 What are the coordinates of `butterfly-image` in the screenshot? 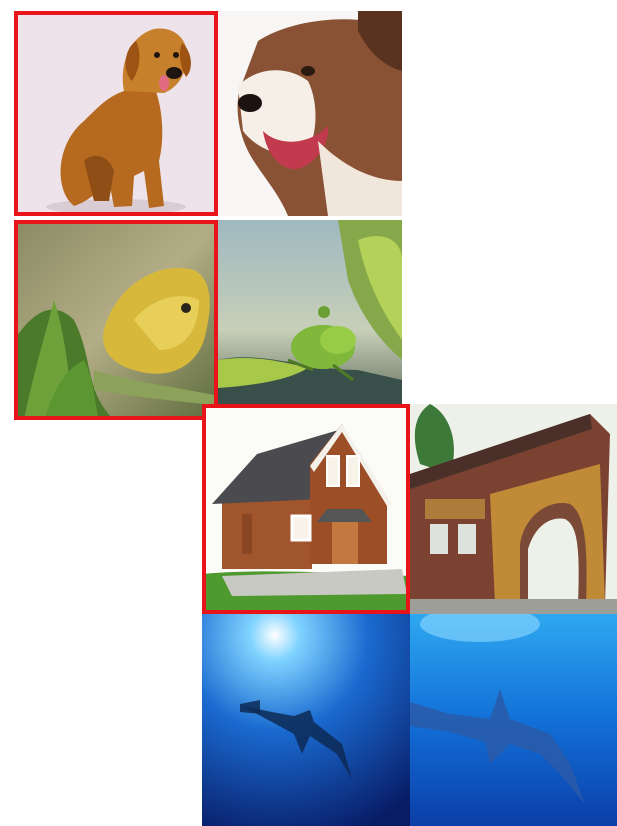 It's located at (116, 320).